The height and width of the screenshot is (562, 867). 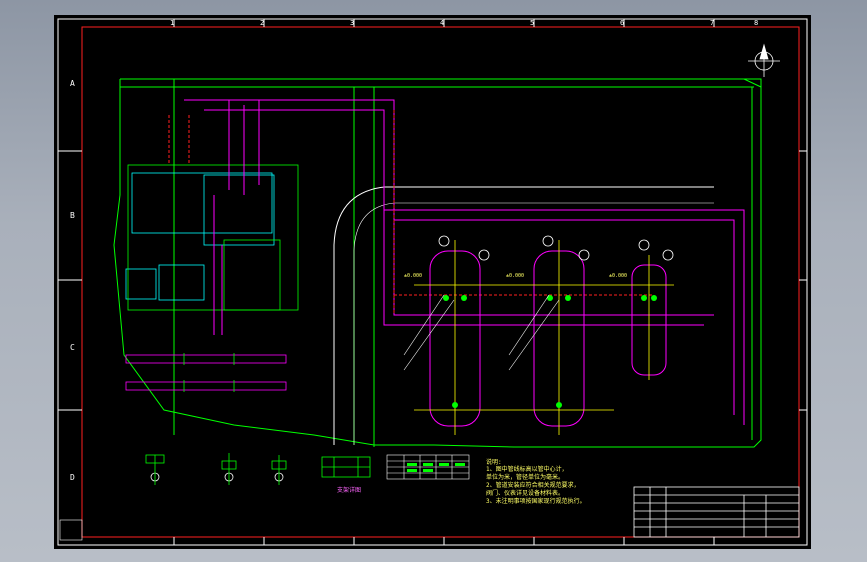 I want to click on building-blocks, so click(x=200, y=236).